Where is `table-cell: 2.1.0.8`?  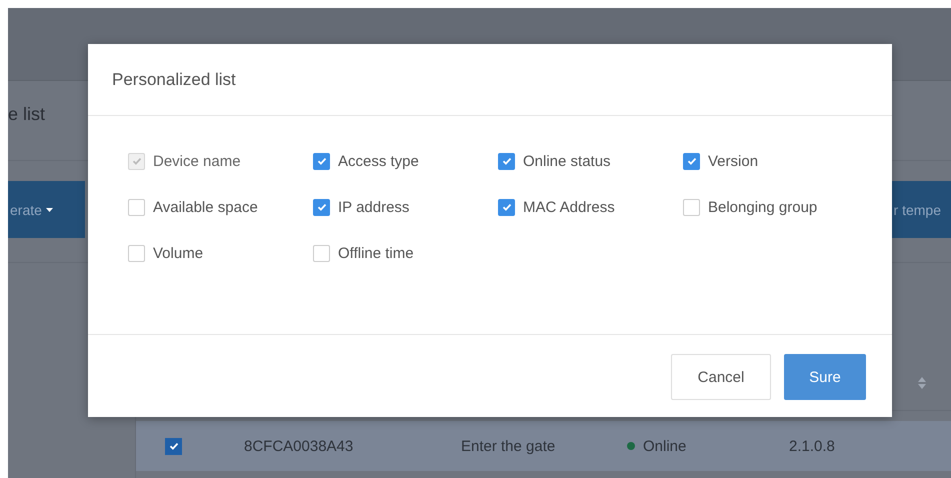
table-cell: 2.1.0.8 is located at coordinates (812, 446).